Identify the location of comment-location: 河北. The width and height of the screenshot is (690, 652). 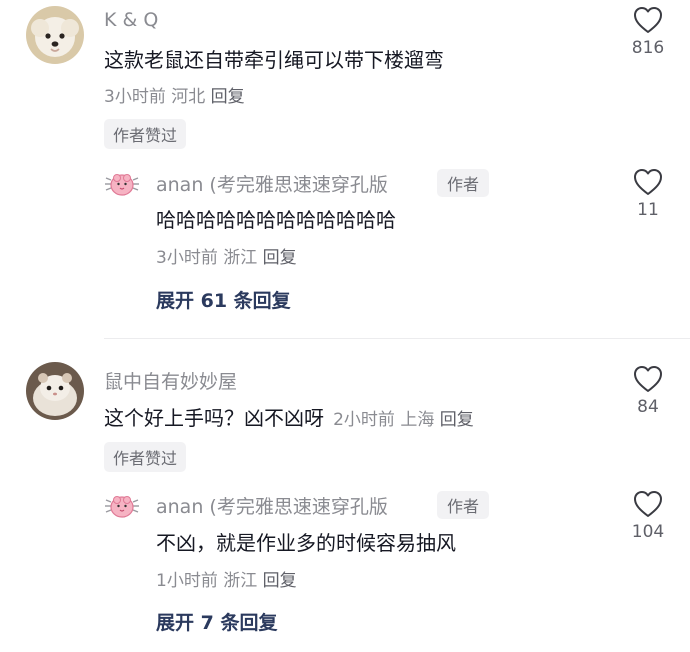
(188, 97).